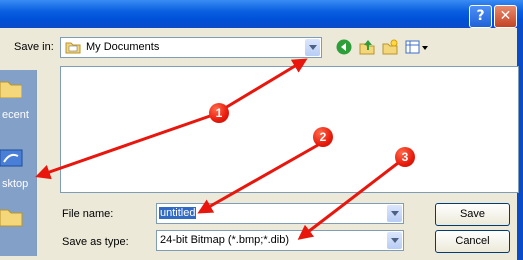  I want to click on arrow-1-to-dropdown, so click(266, 84).